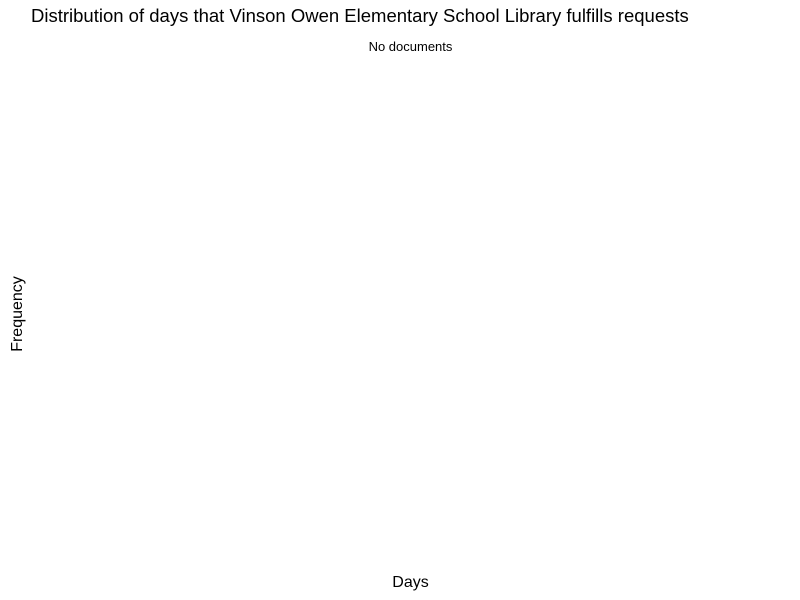  What do you see at coordinates (410, 46) in the screenshot?
I see `chart-subtitle: No documents` at bounding box center [410, 46].